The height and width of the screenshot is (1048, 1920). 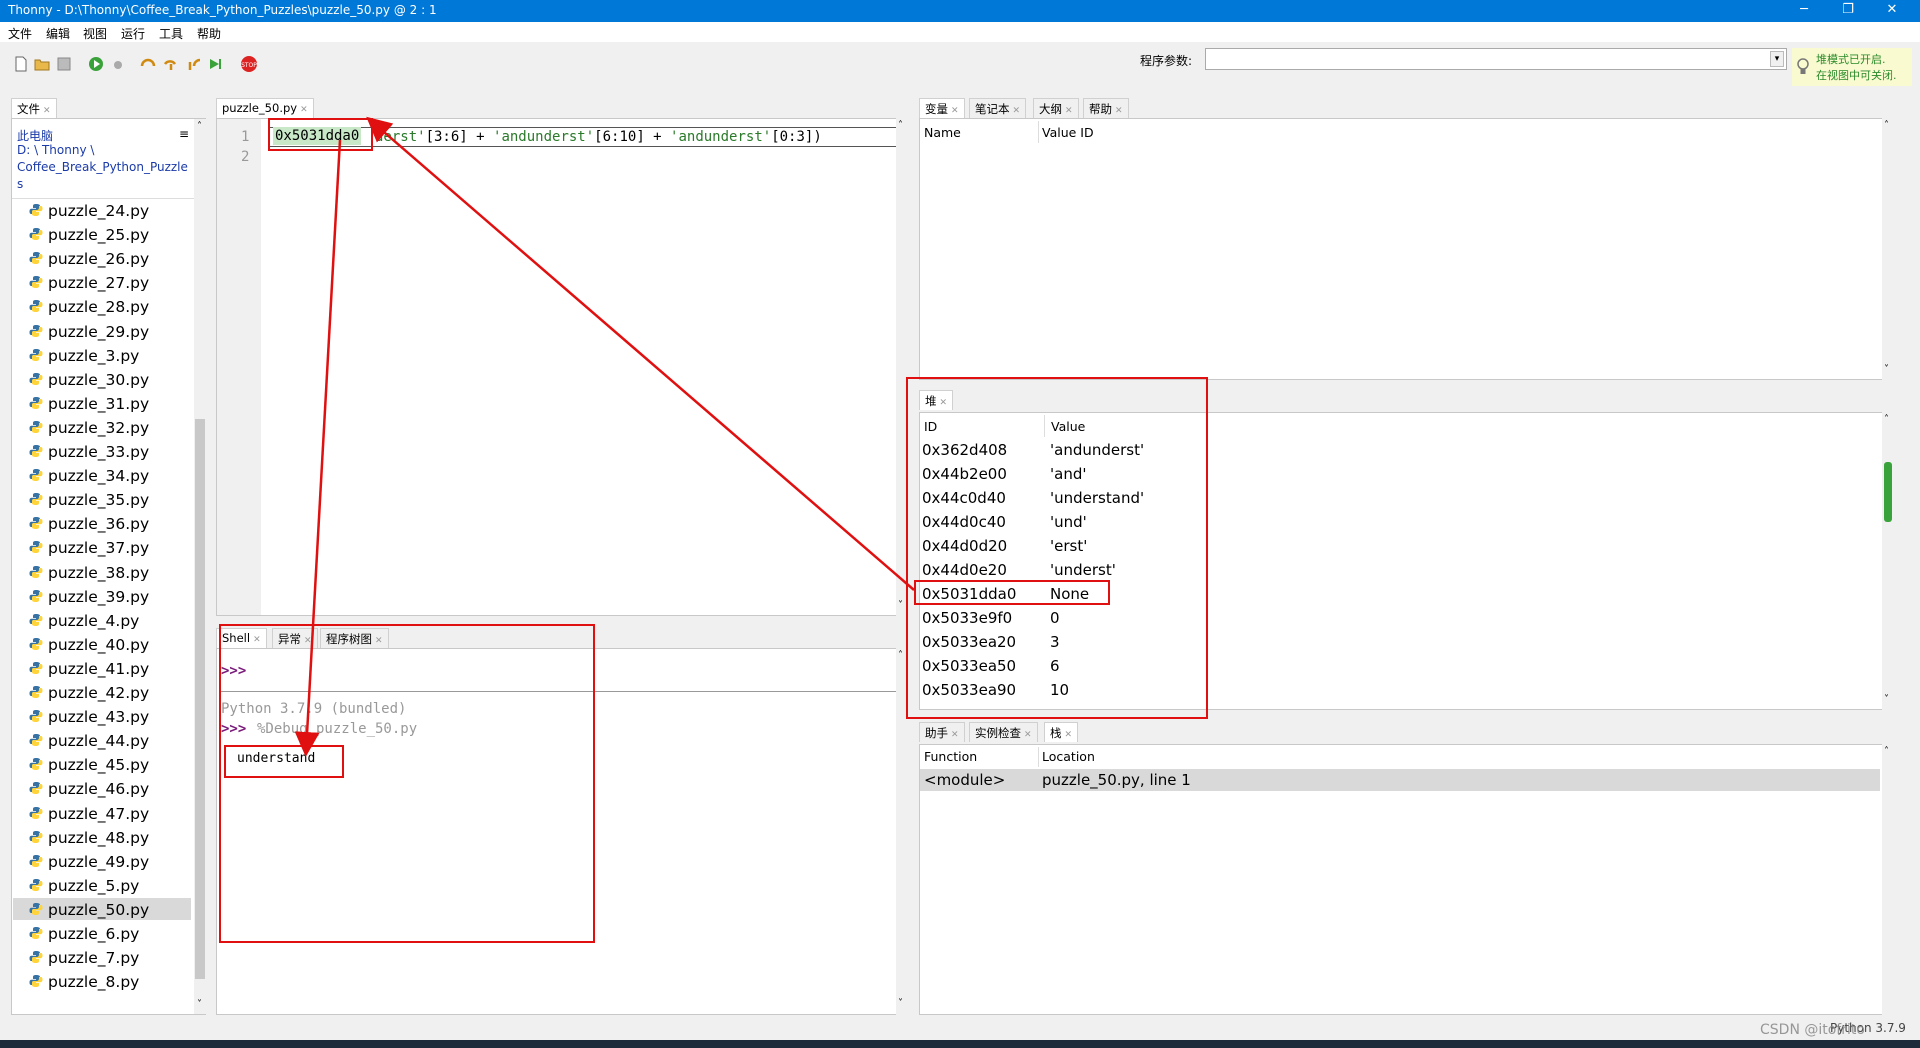 I want to click on maximize-button: ❐, so click(x=1848, y=11).